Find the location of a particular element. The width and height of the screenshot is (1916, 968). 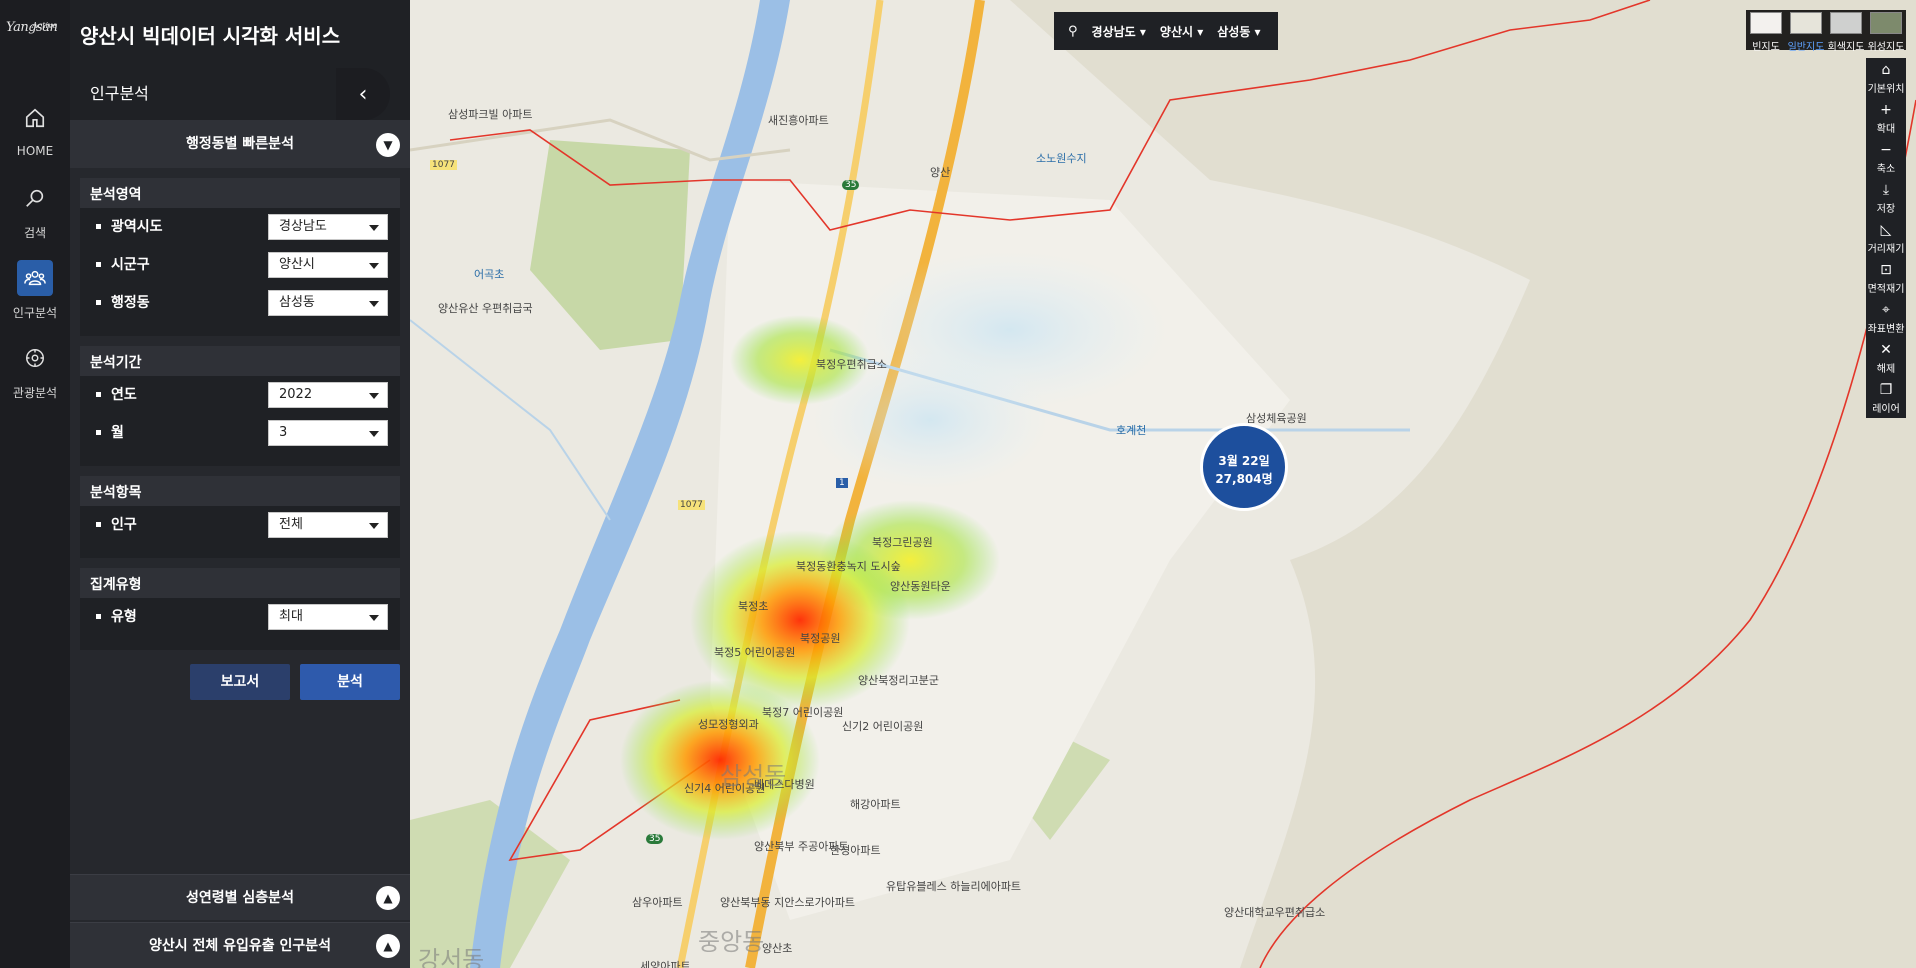

population-select: 전체 is located at coordinates (328, 525).